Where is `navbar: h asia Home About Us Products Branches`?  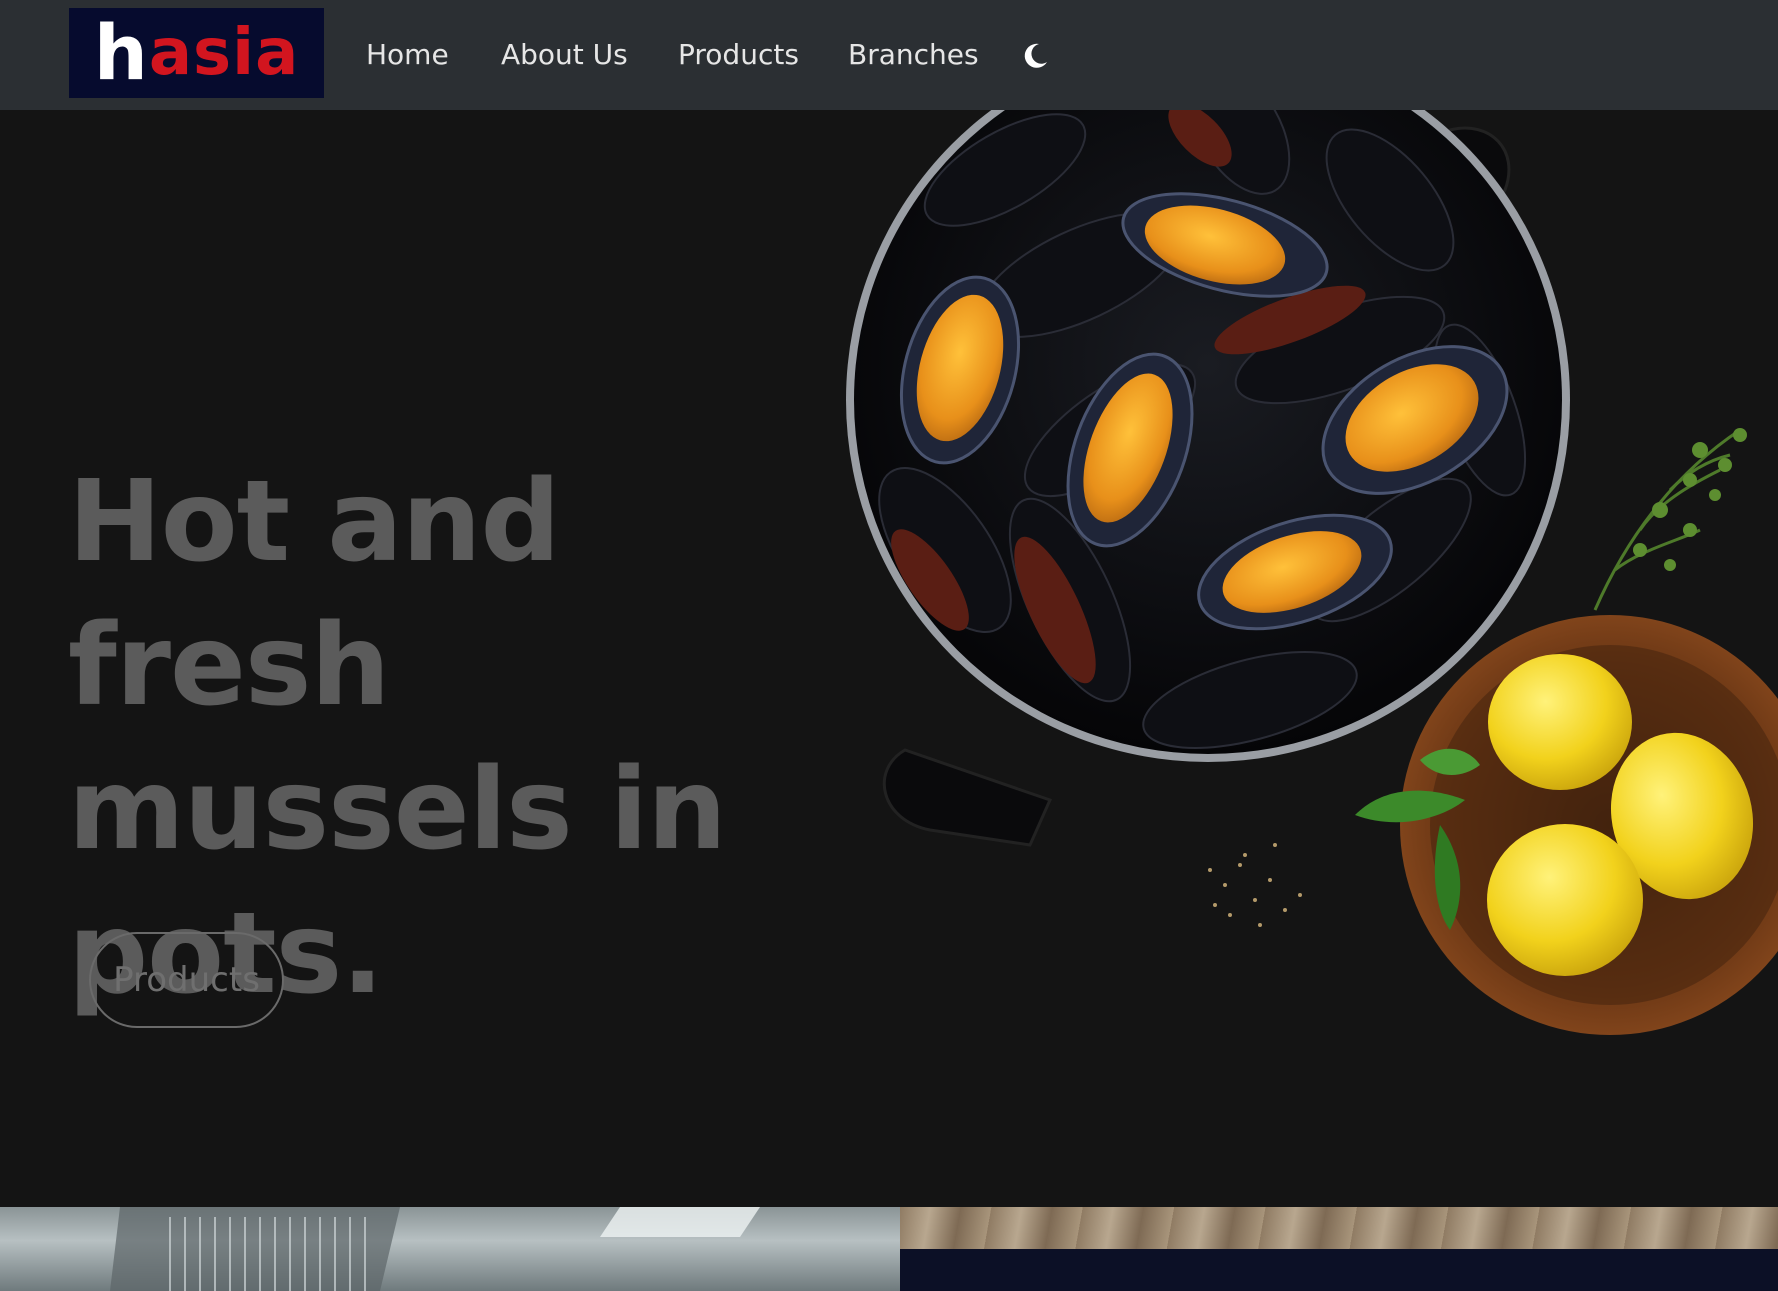 navbar: h asia Home About Us Products Branches is located at coordinates (889, 55).